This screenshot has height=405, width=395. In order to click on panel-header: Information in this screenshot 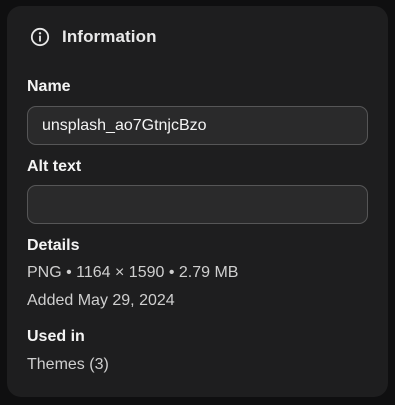, I will do `click(93, 37)`.